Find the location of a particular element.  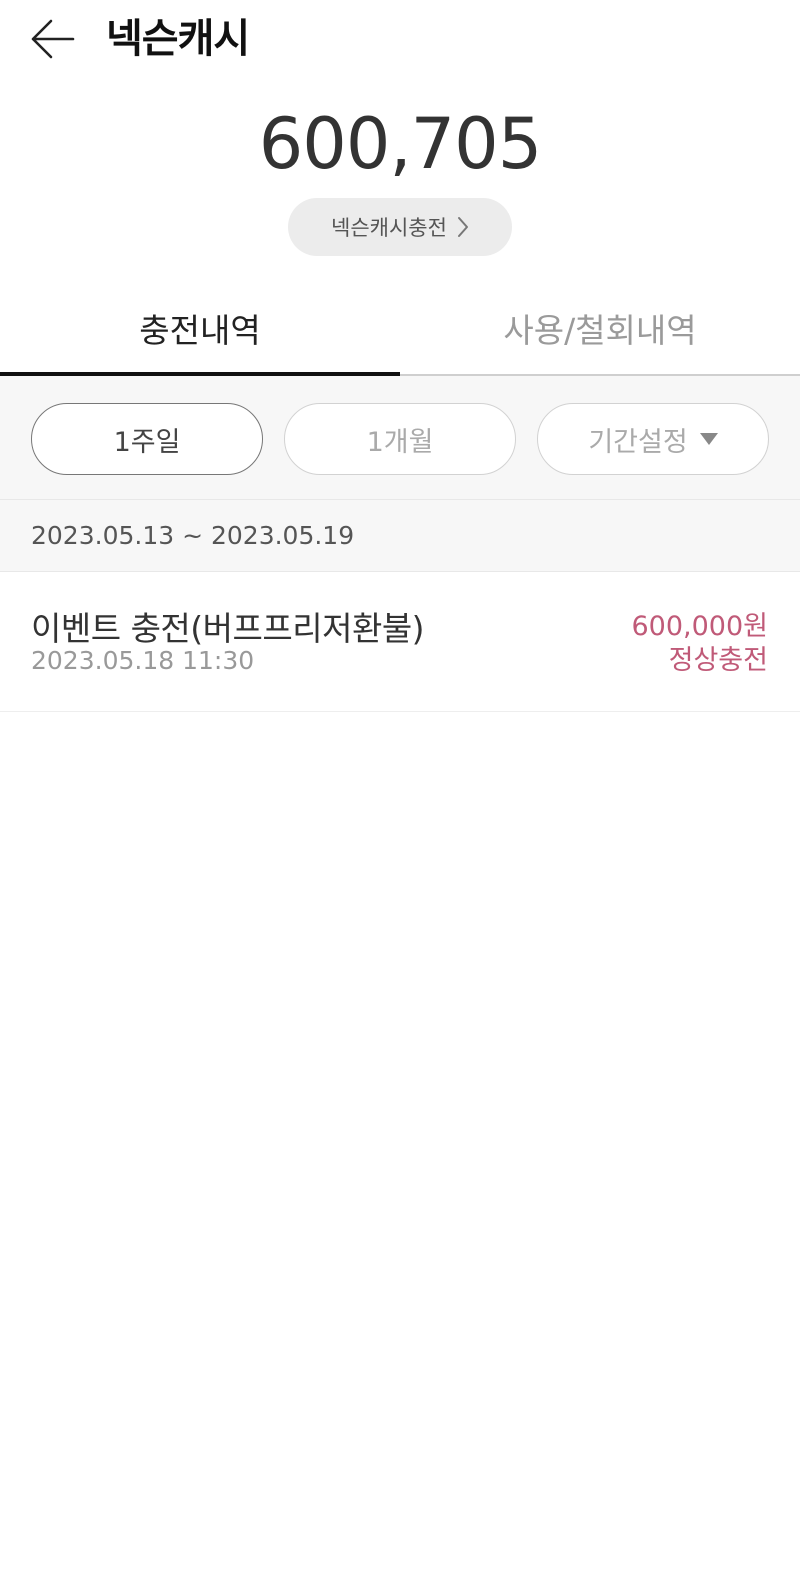

chevron-right-icon is located at coordinates (462, 227).